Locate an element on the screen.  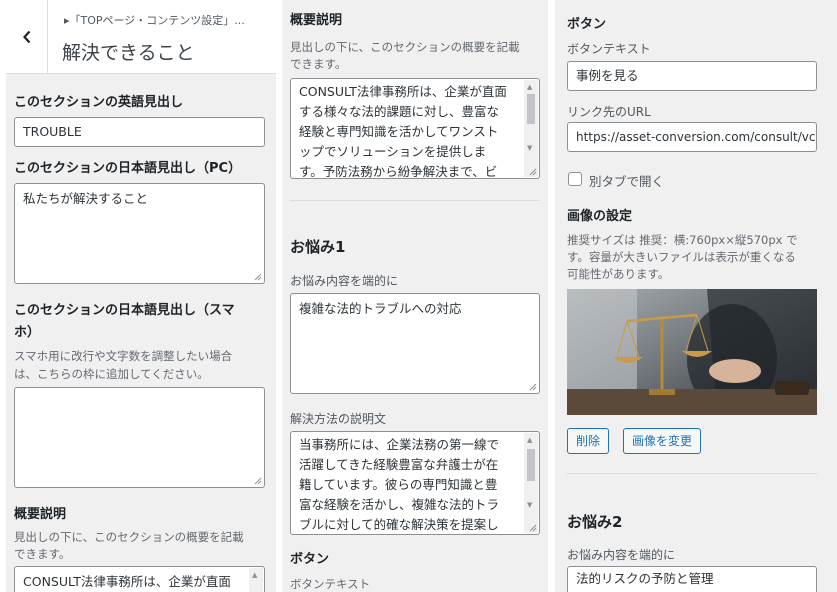
solution-line: 富な経験を活かし、複雑な法的トラ is located at coordinates (399, 504).